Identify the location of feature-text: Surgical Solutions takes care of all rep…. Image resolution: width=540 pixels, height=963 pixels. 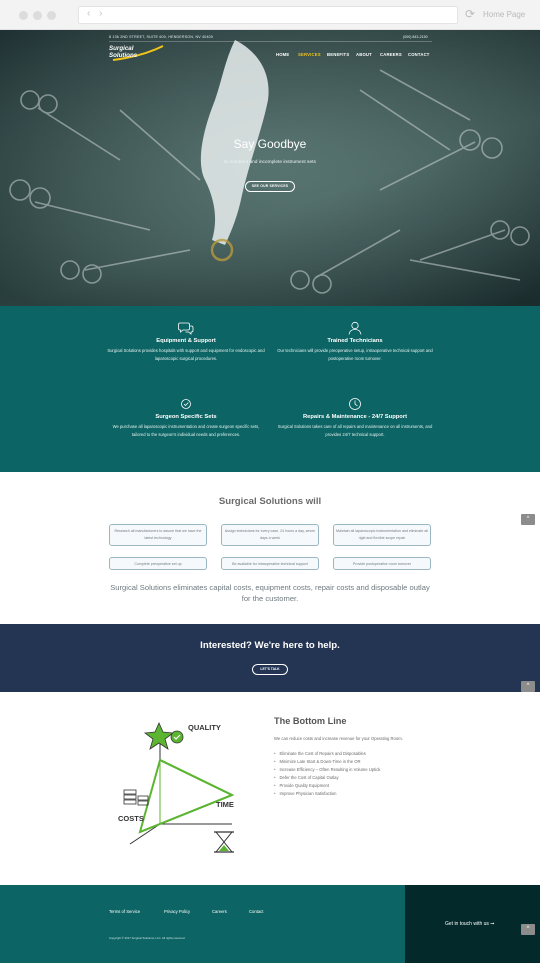
(355, 430).